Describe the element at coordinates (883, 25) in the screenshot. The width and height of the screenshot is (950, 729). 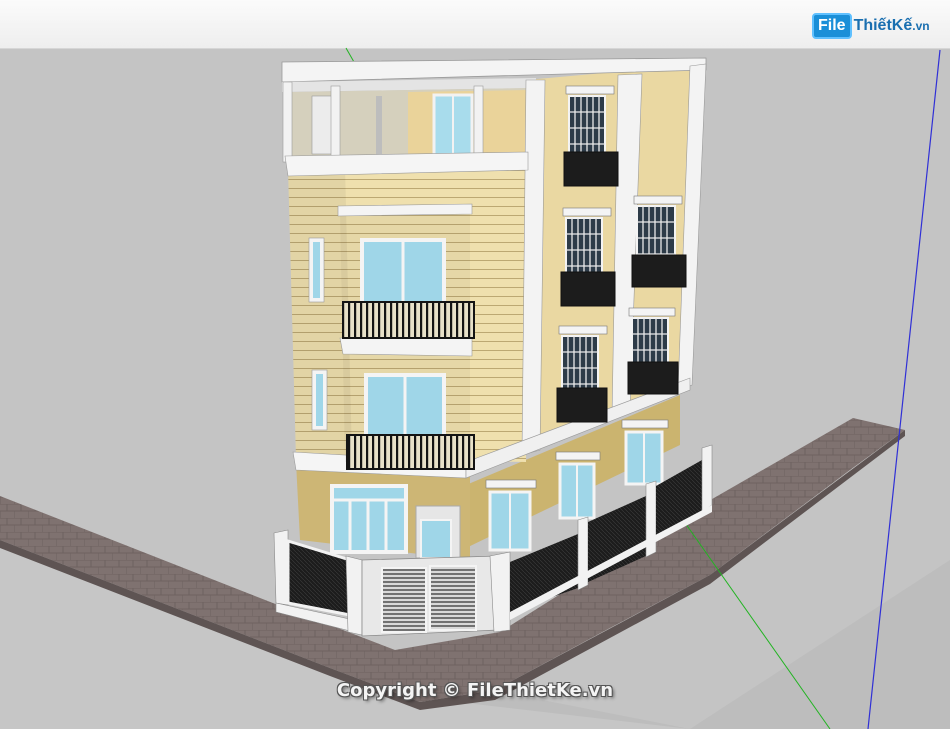
I see `logo-text: ThiếtKế` at that location.